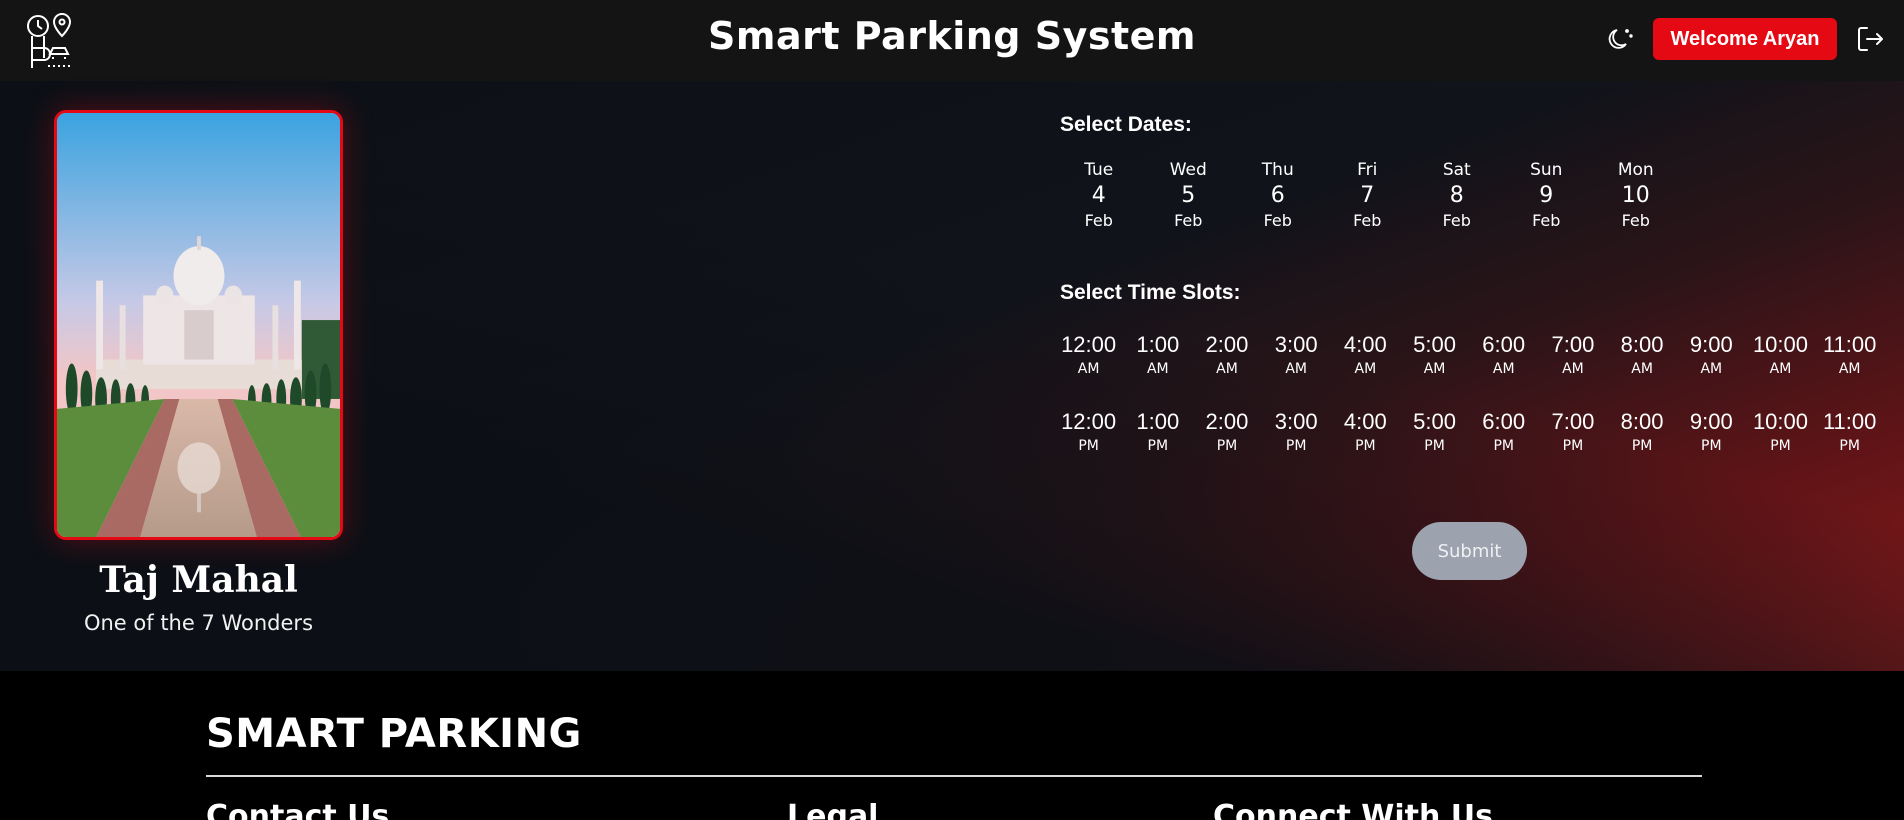  Describe the element at coordinates (1353, 809) in the screenshot. I see `footer-heading-connect: Connect With Us` at that location.